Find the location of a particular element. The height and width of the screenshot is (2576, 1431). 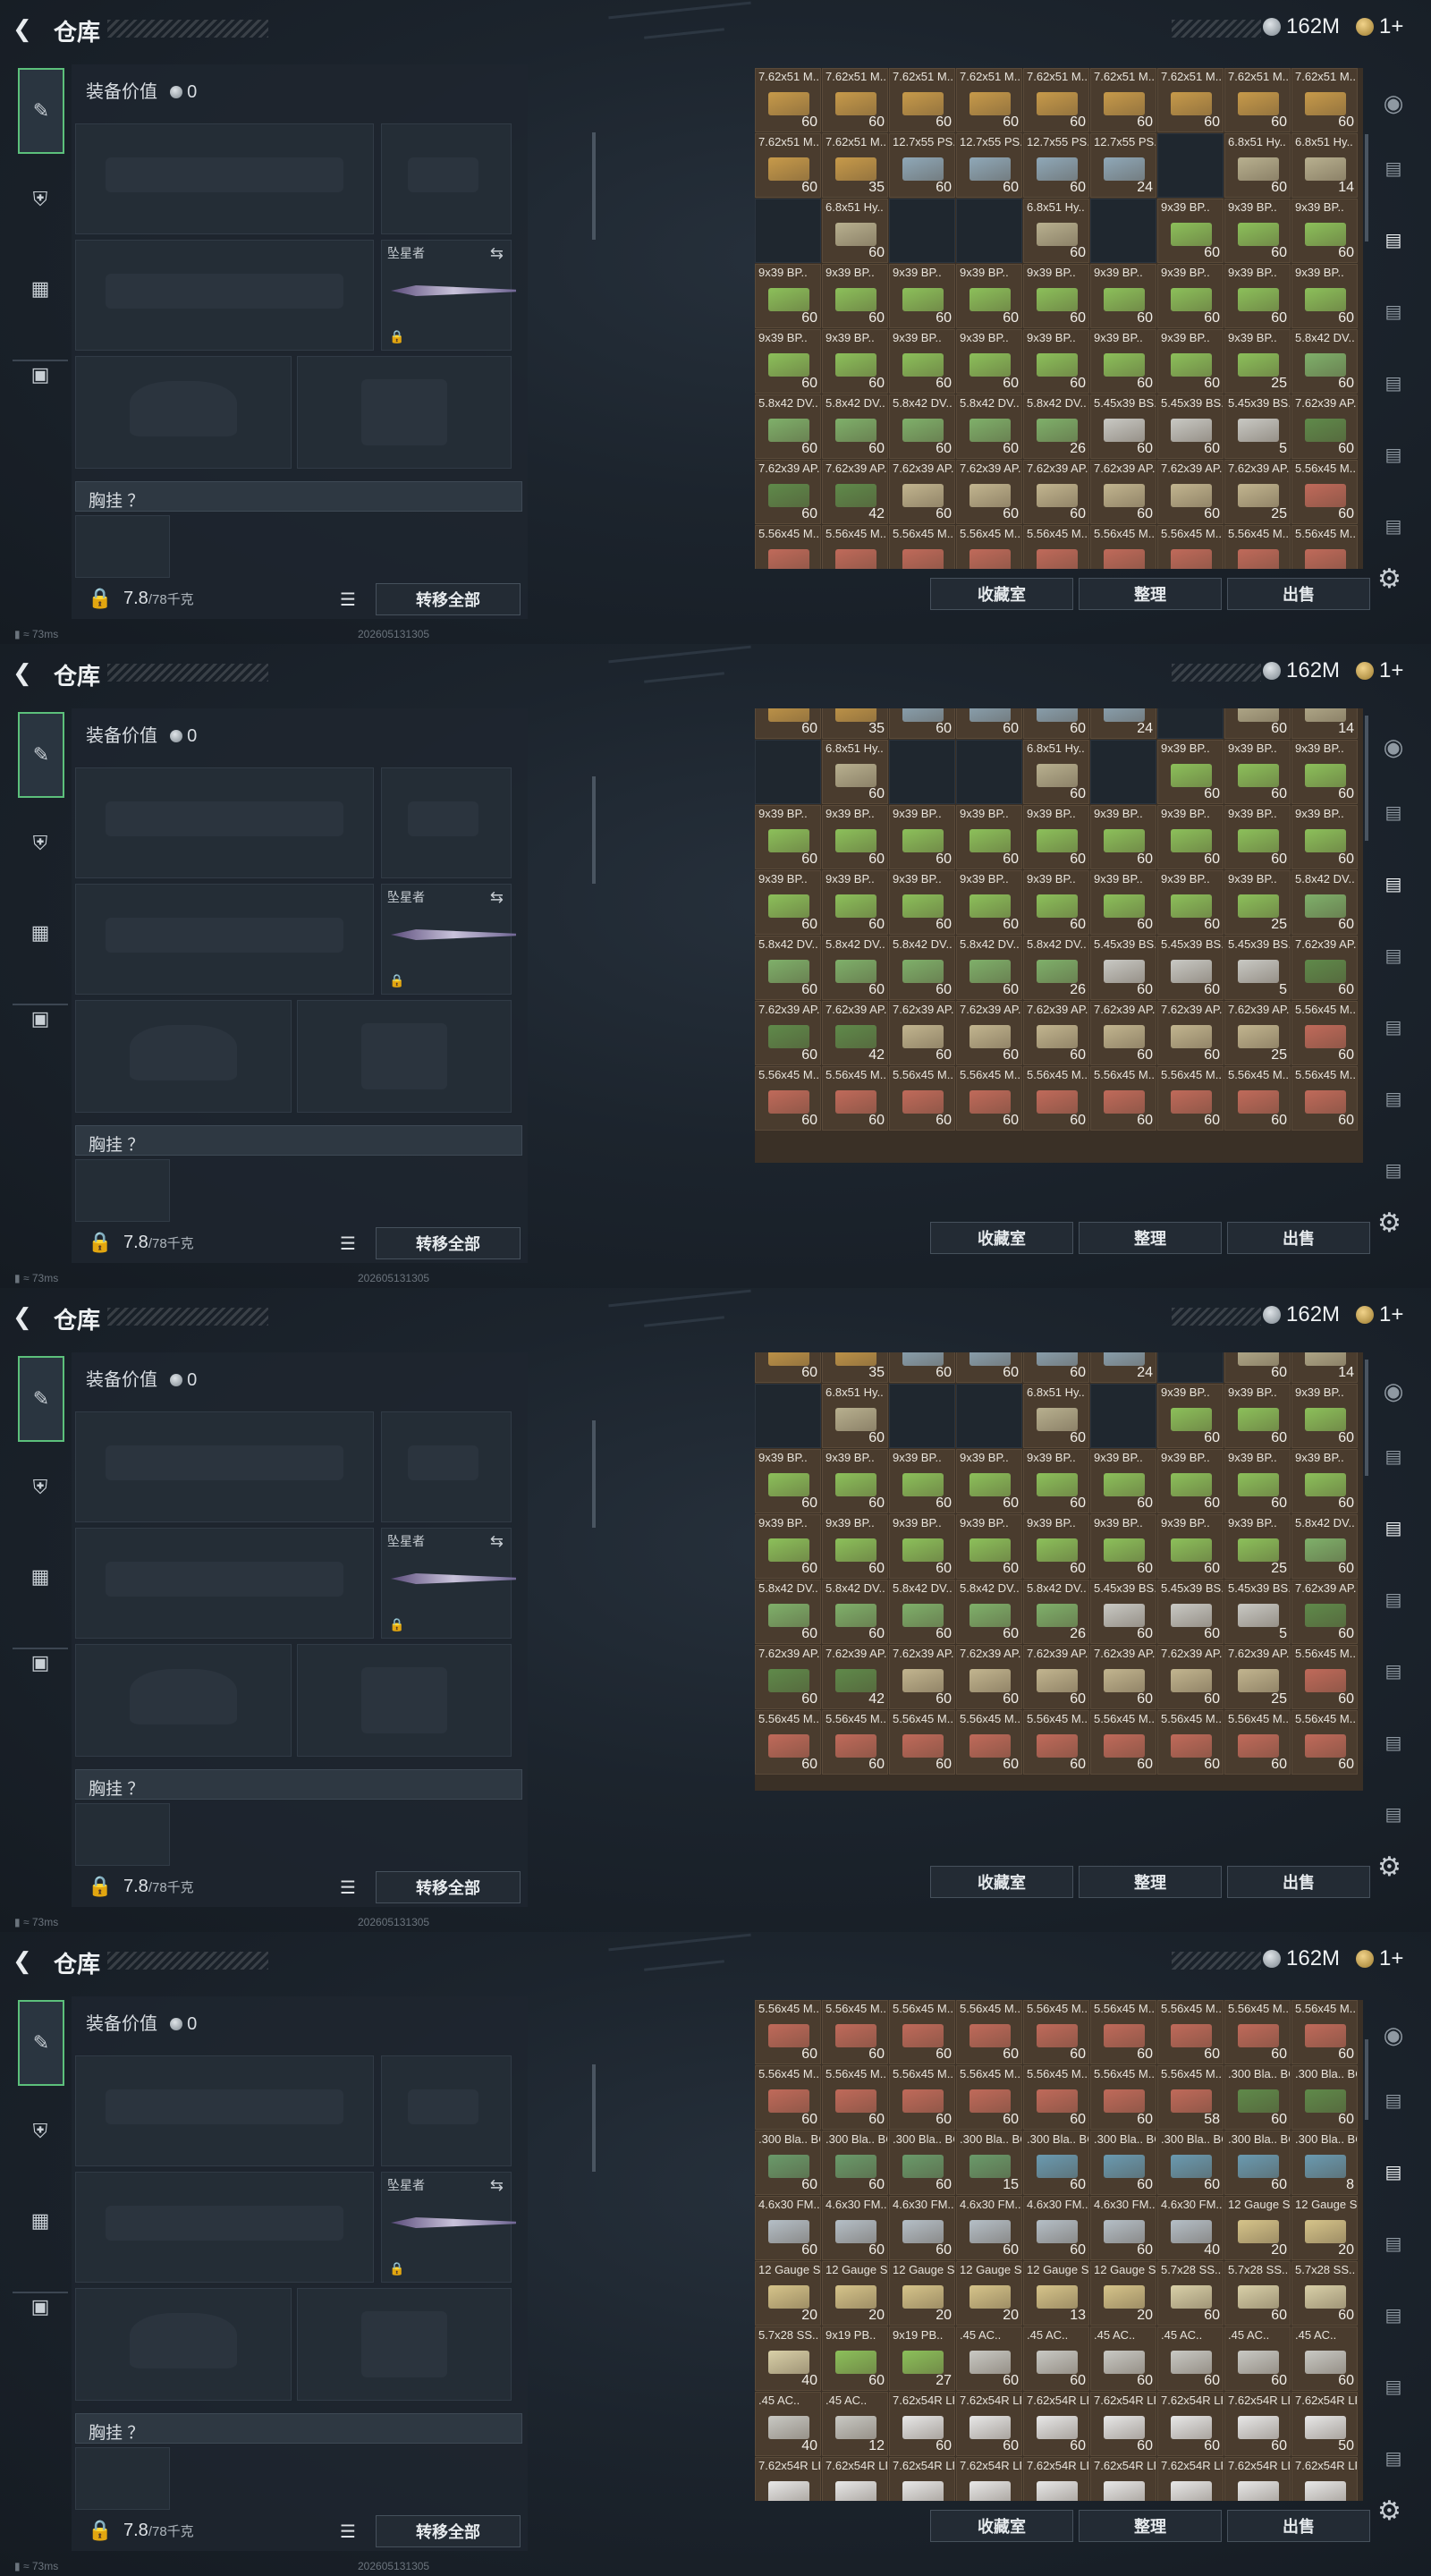

ammo-item: 5.45x39 BS.. 60 is located at coordinates (1190, 426).